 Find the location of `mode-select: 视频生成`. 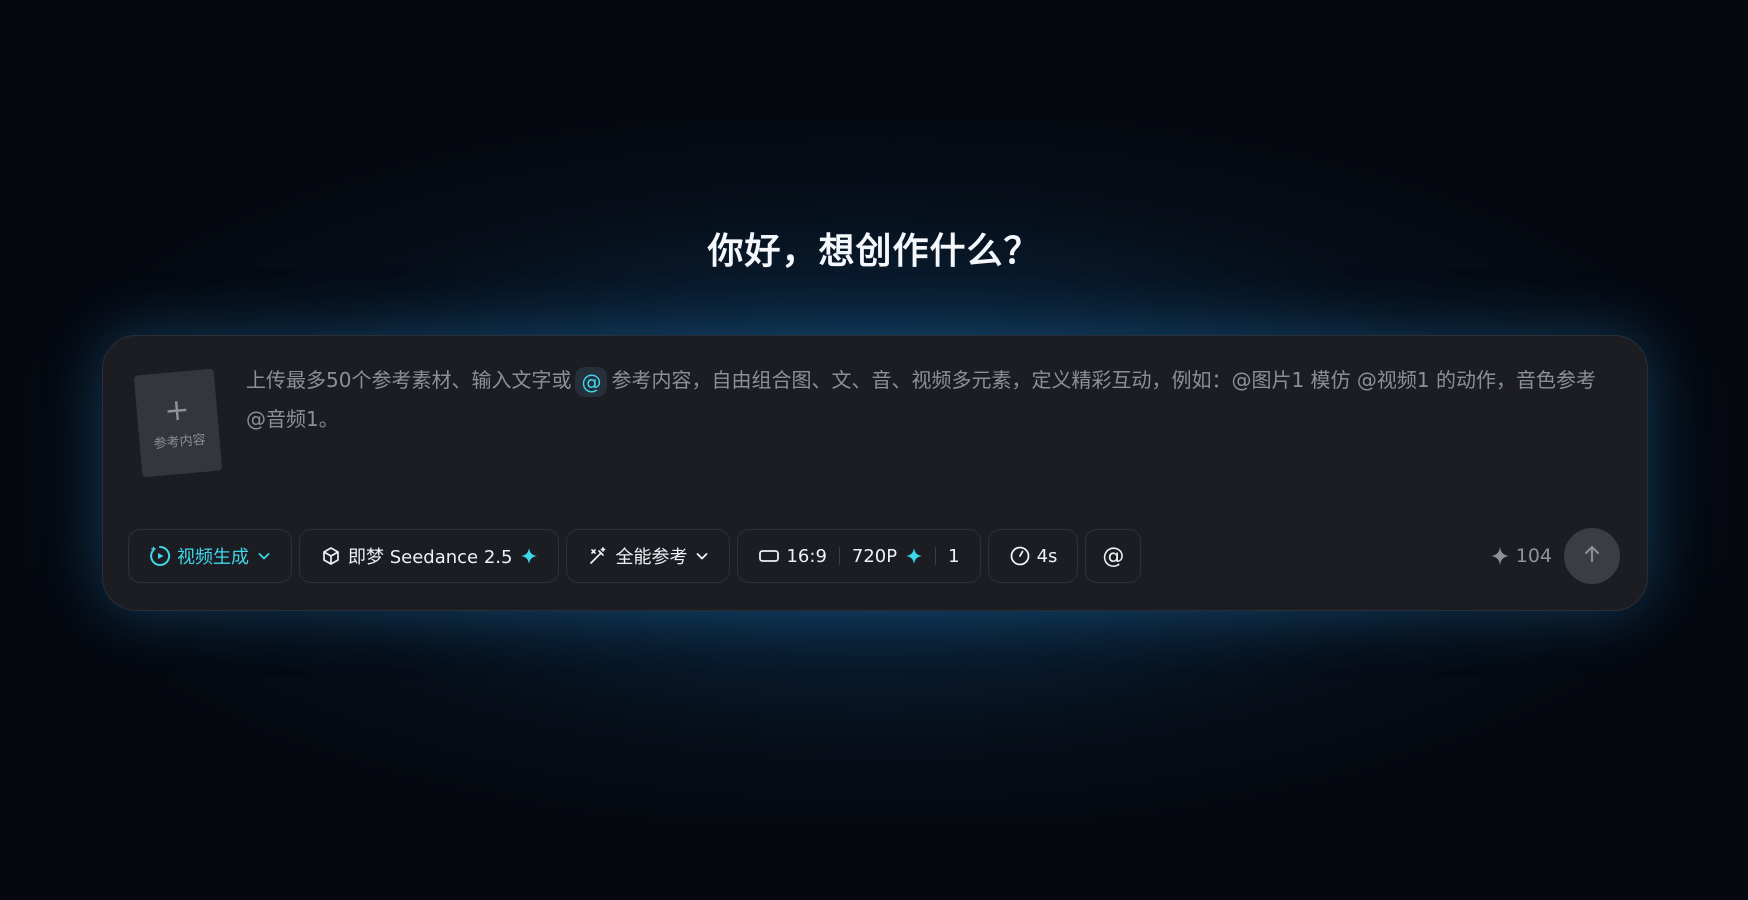

mode-select: 视频生成 is located at coordinates (210, 556).